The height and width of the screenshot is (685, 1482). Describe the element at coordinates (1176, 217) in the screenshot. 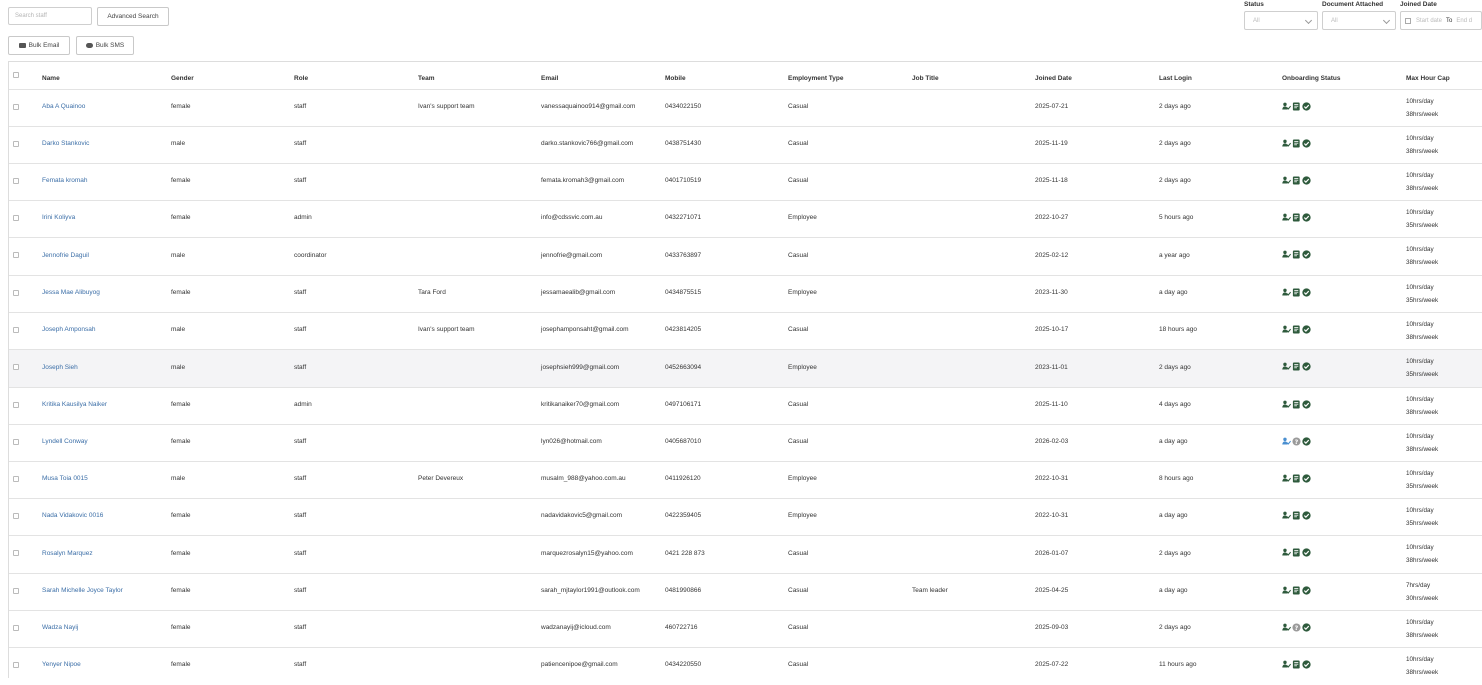

I see `cell-login: 5 hours ago` at that location.